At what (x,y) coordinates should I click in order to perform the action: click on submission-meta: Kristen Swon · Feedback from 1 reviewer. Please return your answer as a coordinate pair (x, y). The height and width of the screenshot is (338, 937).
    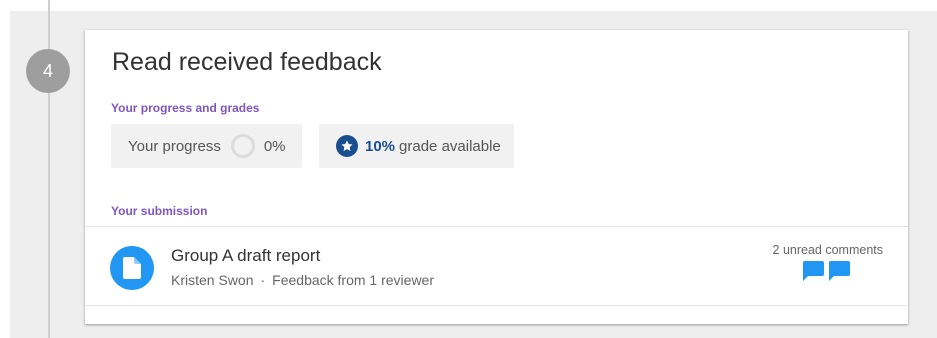
    Looking at the image, I should click on (302, 280).